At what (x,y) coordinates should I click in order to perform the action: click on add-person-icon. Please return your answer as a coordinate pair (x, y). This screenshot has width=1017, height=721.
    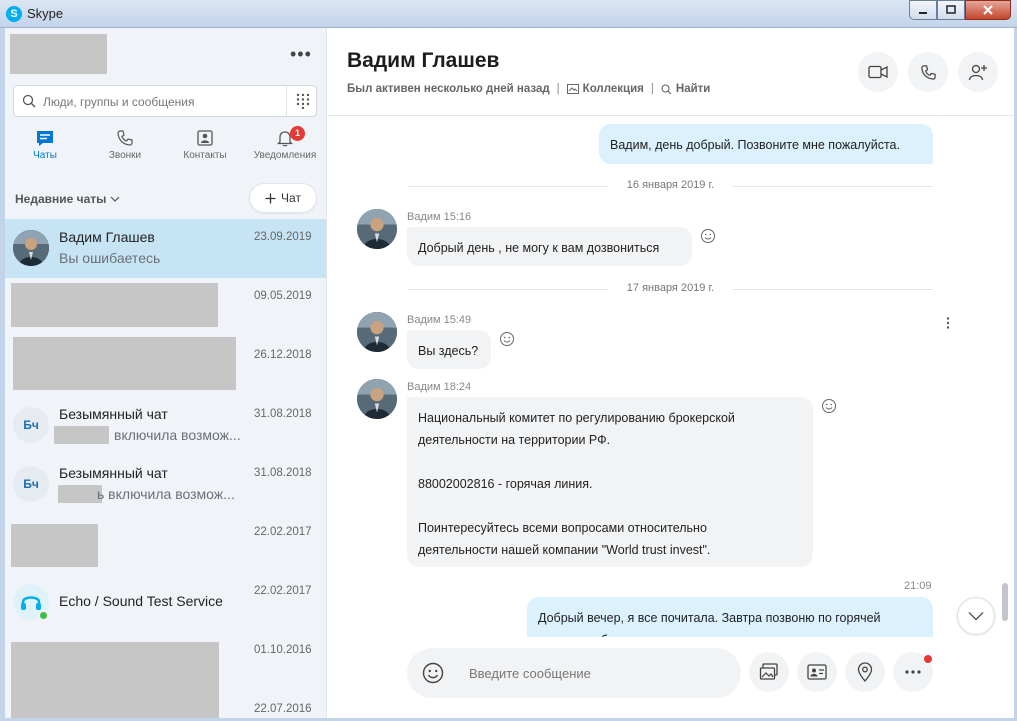
    Looking at the image, I should click on (977, 72).